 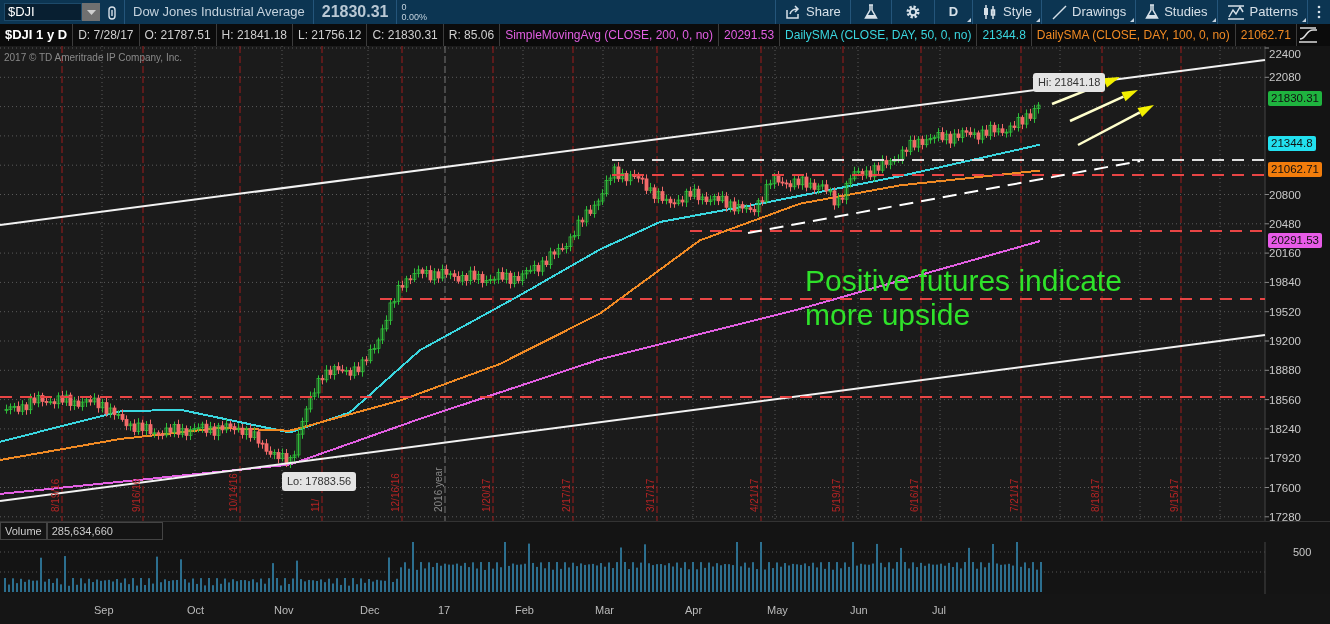 What do you see at coordinates (1292, 143) in the screenshot?
I see `price-tag: 21344.8` at bounding box center [1292, 143].